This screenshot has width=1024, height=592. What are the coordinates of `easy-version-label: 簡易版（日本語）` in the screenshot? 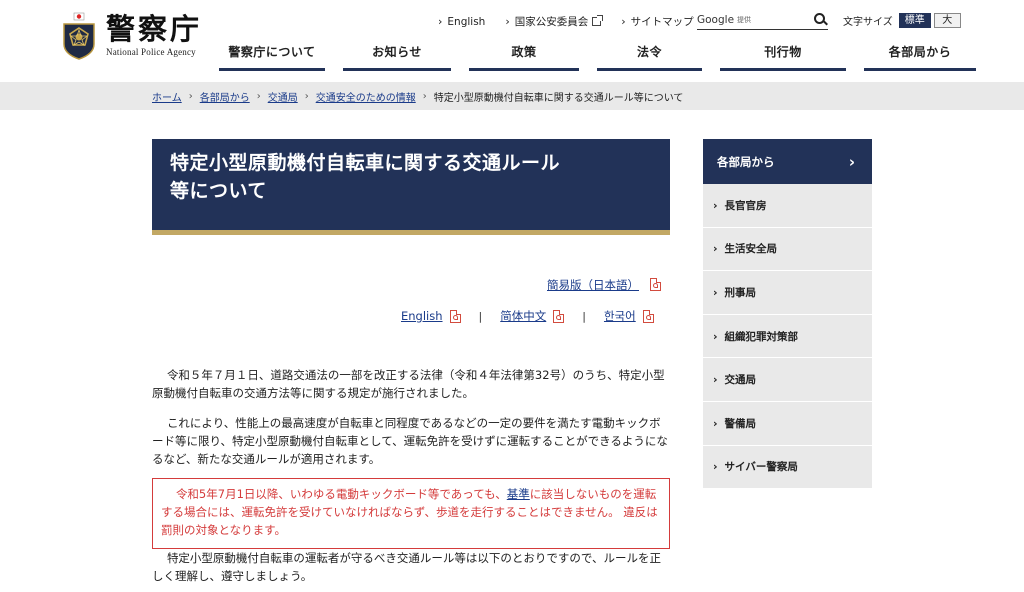 It's located at (593, 285).